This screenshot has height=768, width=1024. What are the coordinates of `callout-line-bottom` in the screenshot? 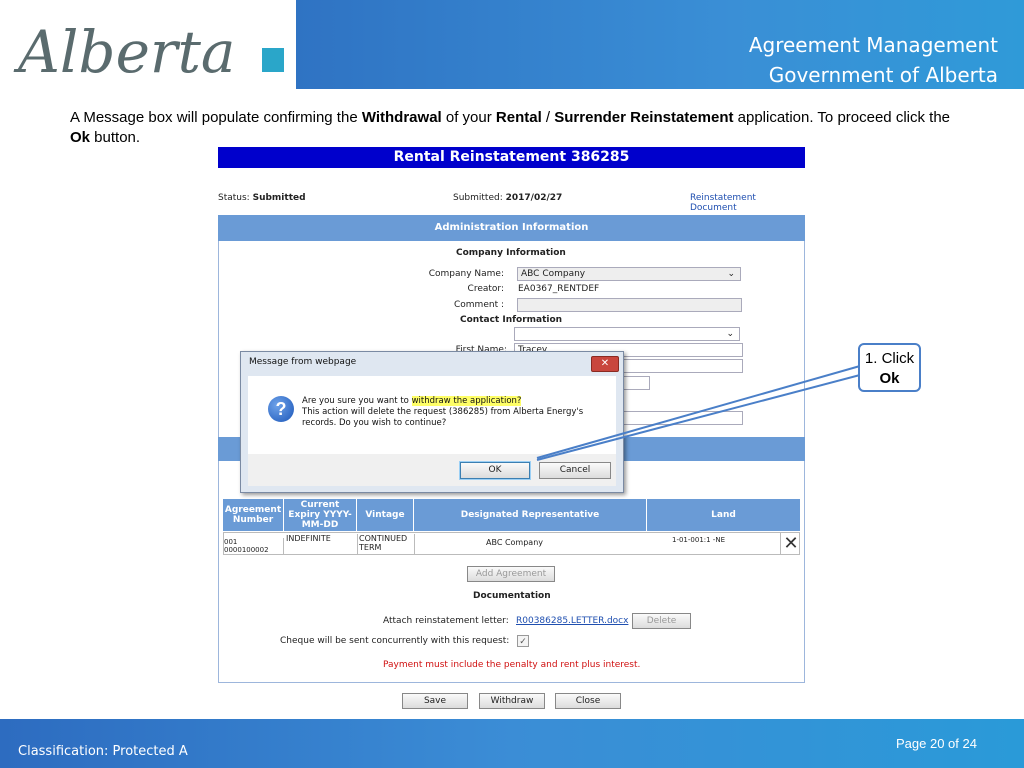 It's located at (698, 417).